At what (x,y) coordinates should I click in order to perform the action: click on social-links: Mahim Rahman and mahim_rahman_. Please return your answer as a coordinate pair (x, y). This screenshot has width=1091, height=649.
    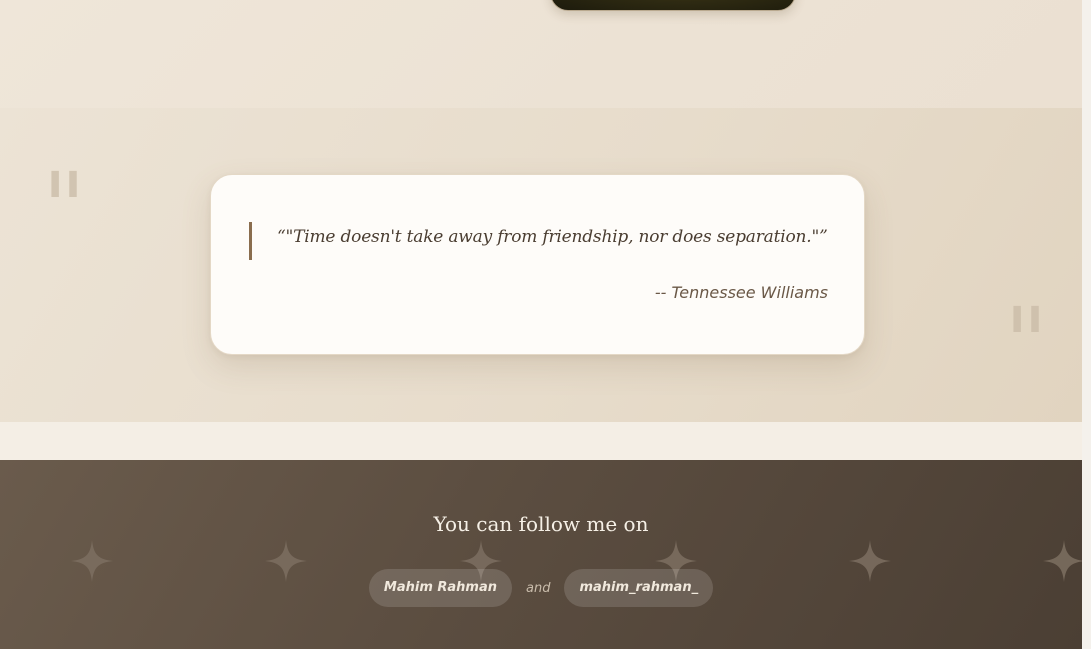
    Looking at the image, I should click on (541, 588).